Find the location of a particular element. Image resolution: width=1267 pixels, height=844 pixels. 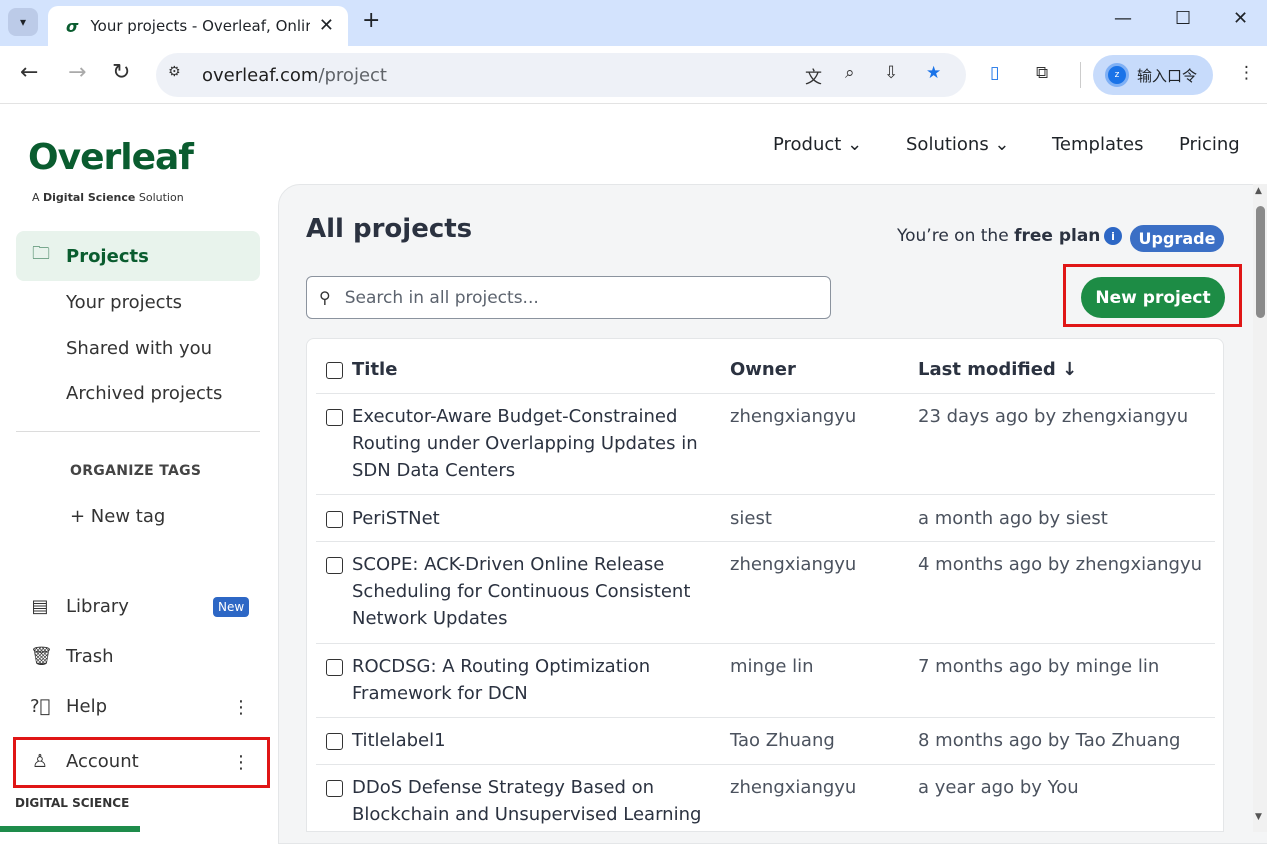

overleaf-logo: Overleaf is located at coordinates (111, 157).